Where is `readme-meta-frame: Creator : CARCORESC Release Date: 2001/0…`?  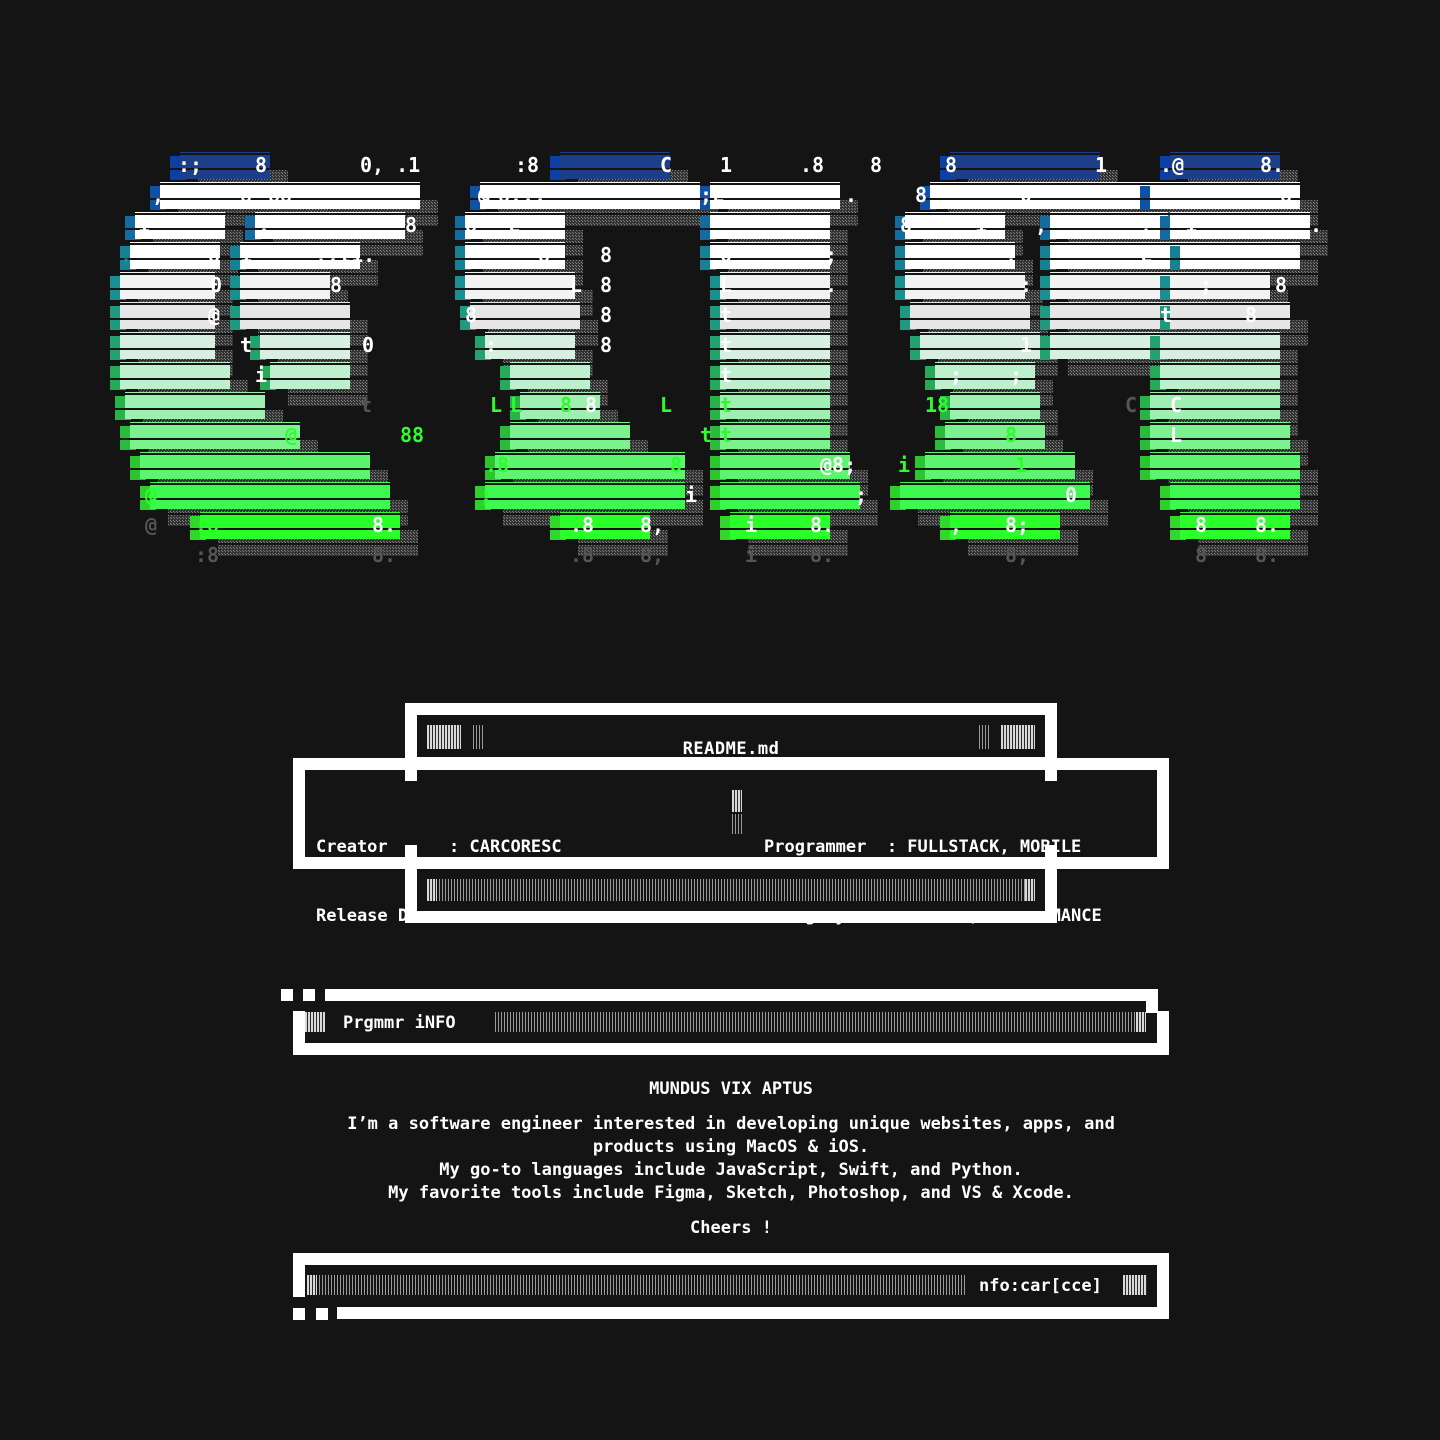 readme-meta-frame: Creator : CARCORESC Release Date: 2001/0… is located at coordinates (731, 842).